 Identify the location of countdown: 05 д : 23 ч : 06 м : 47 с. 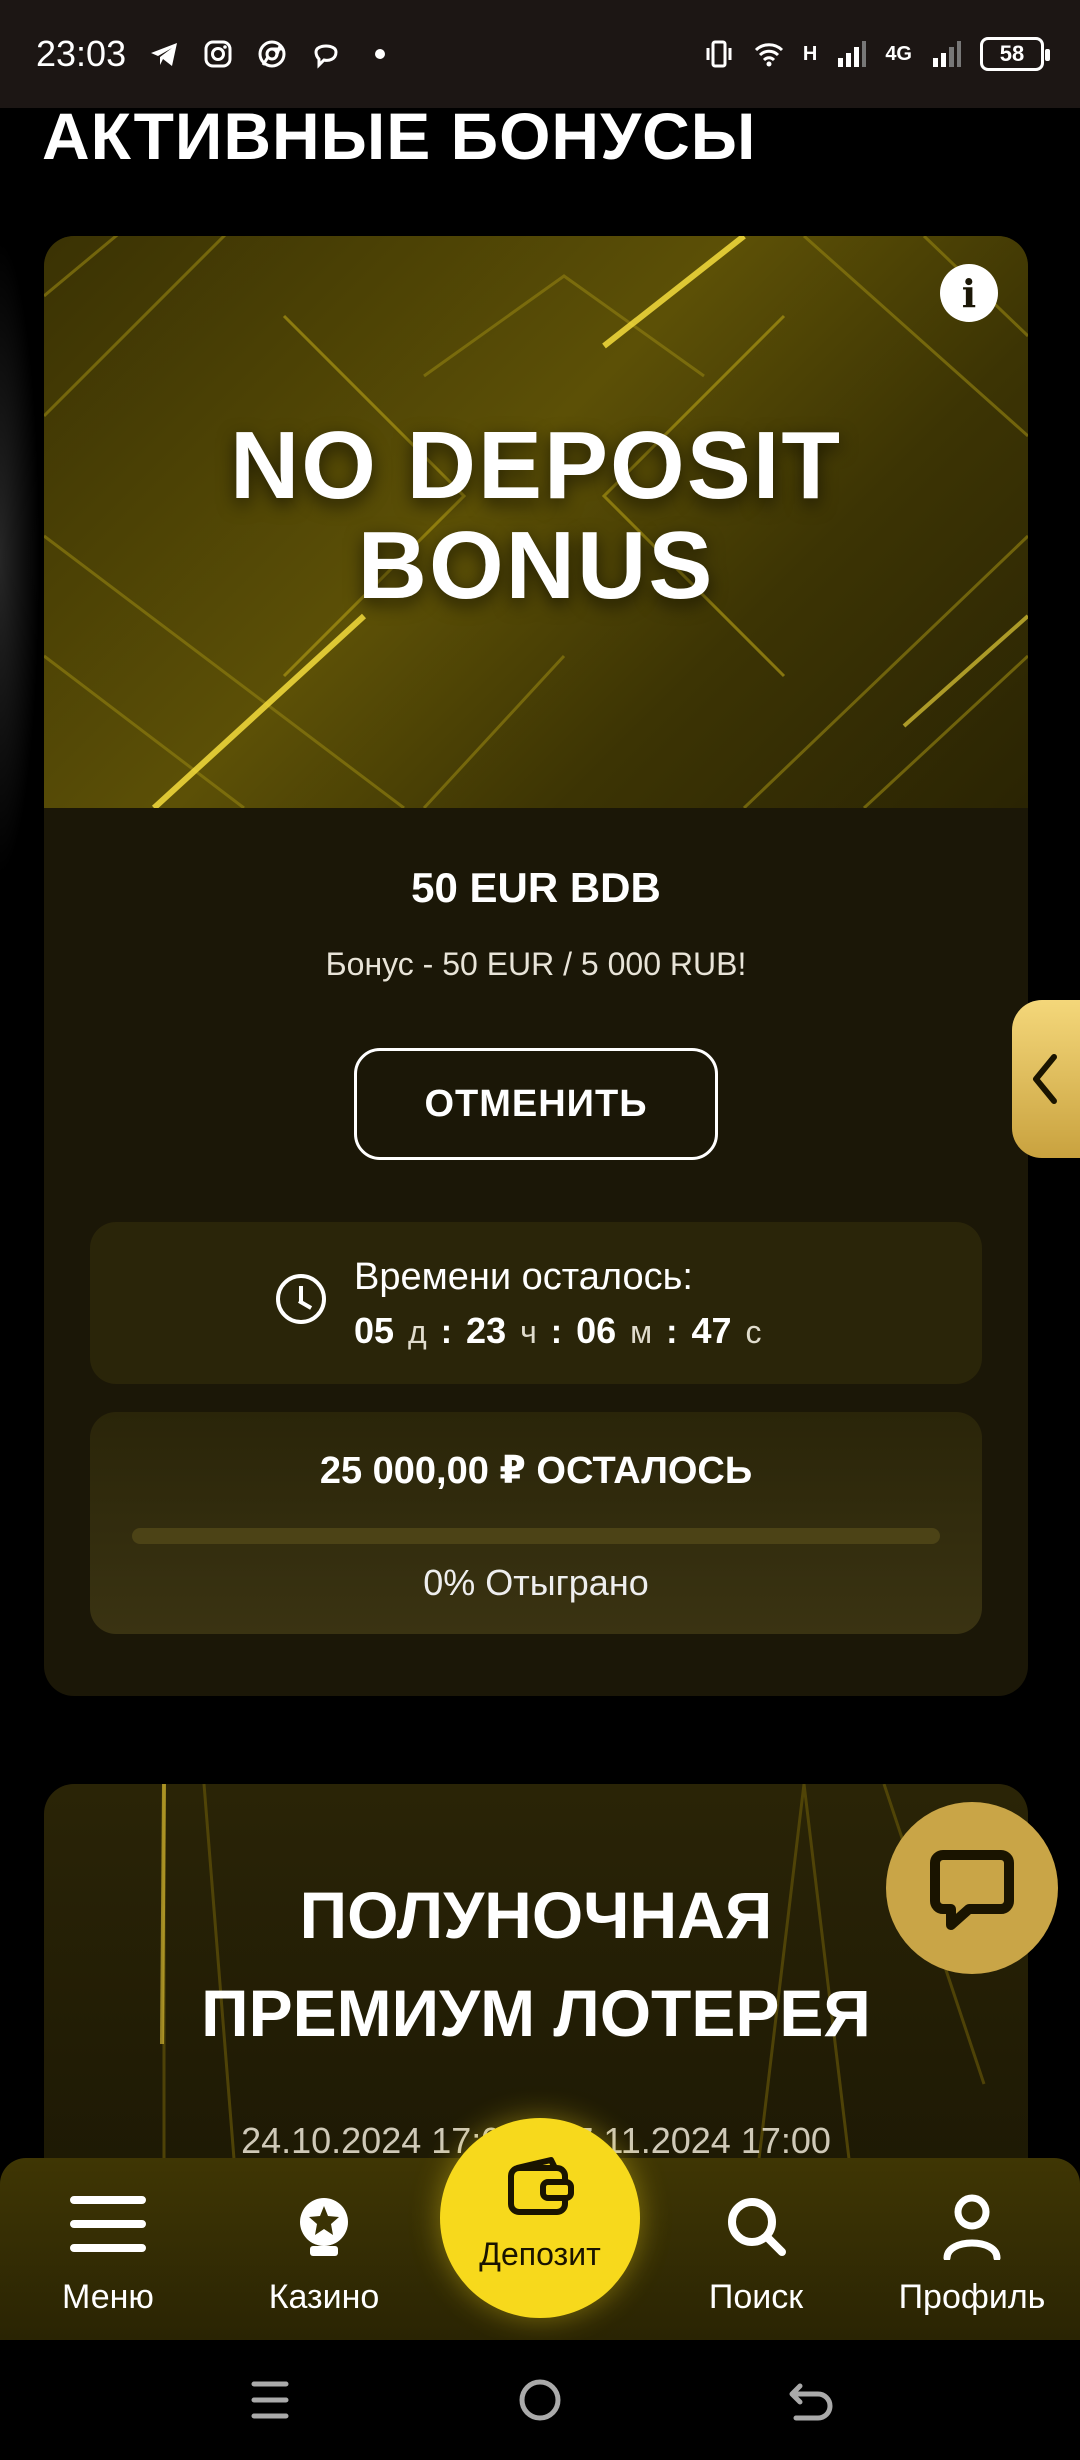
(558, 1331).